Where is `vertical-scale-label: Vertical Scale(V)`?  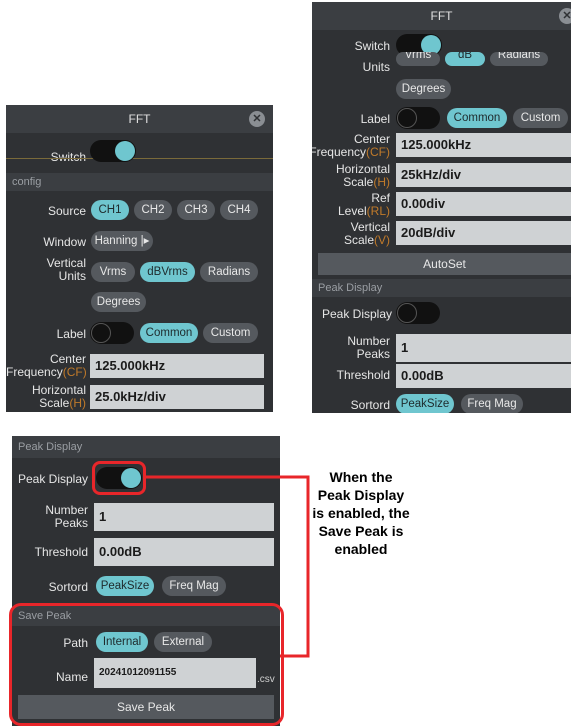
vertical-scale-label: Vertical Scale(V) is located at coordinates (351, 234).